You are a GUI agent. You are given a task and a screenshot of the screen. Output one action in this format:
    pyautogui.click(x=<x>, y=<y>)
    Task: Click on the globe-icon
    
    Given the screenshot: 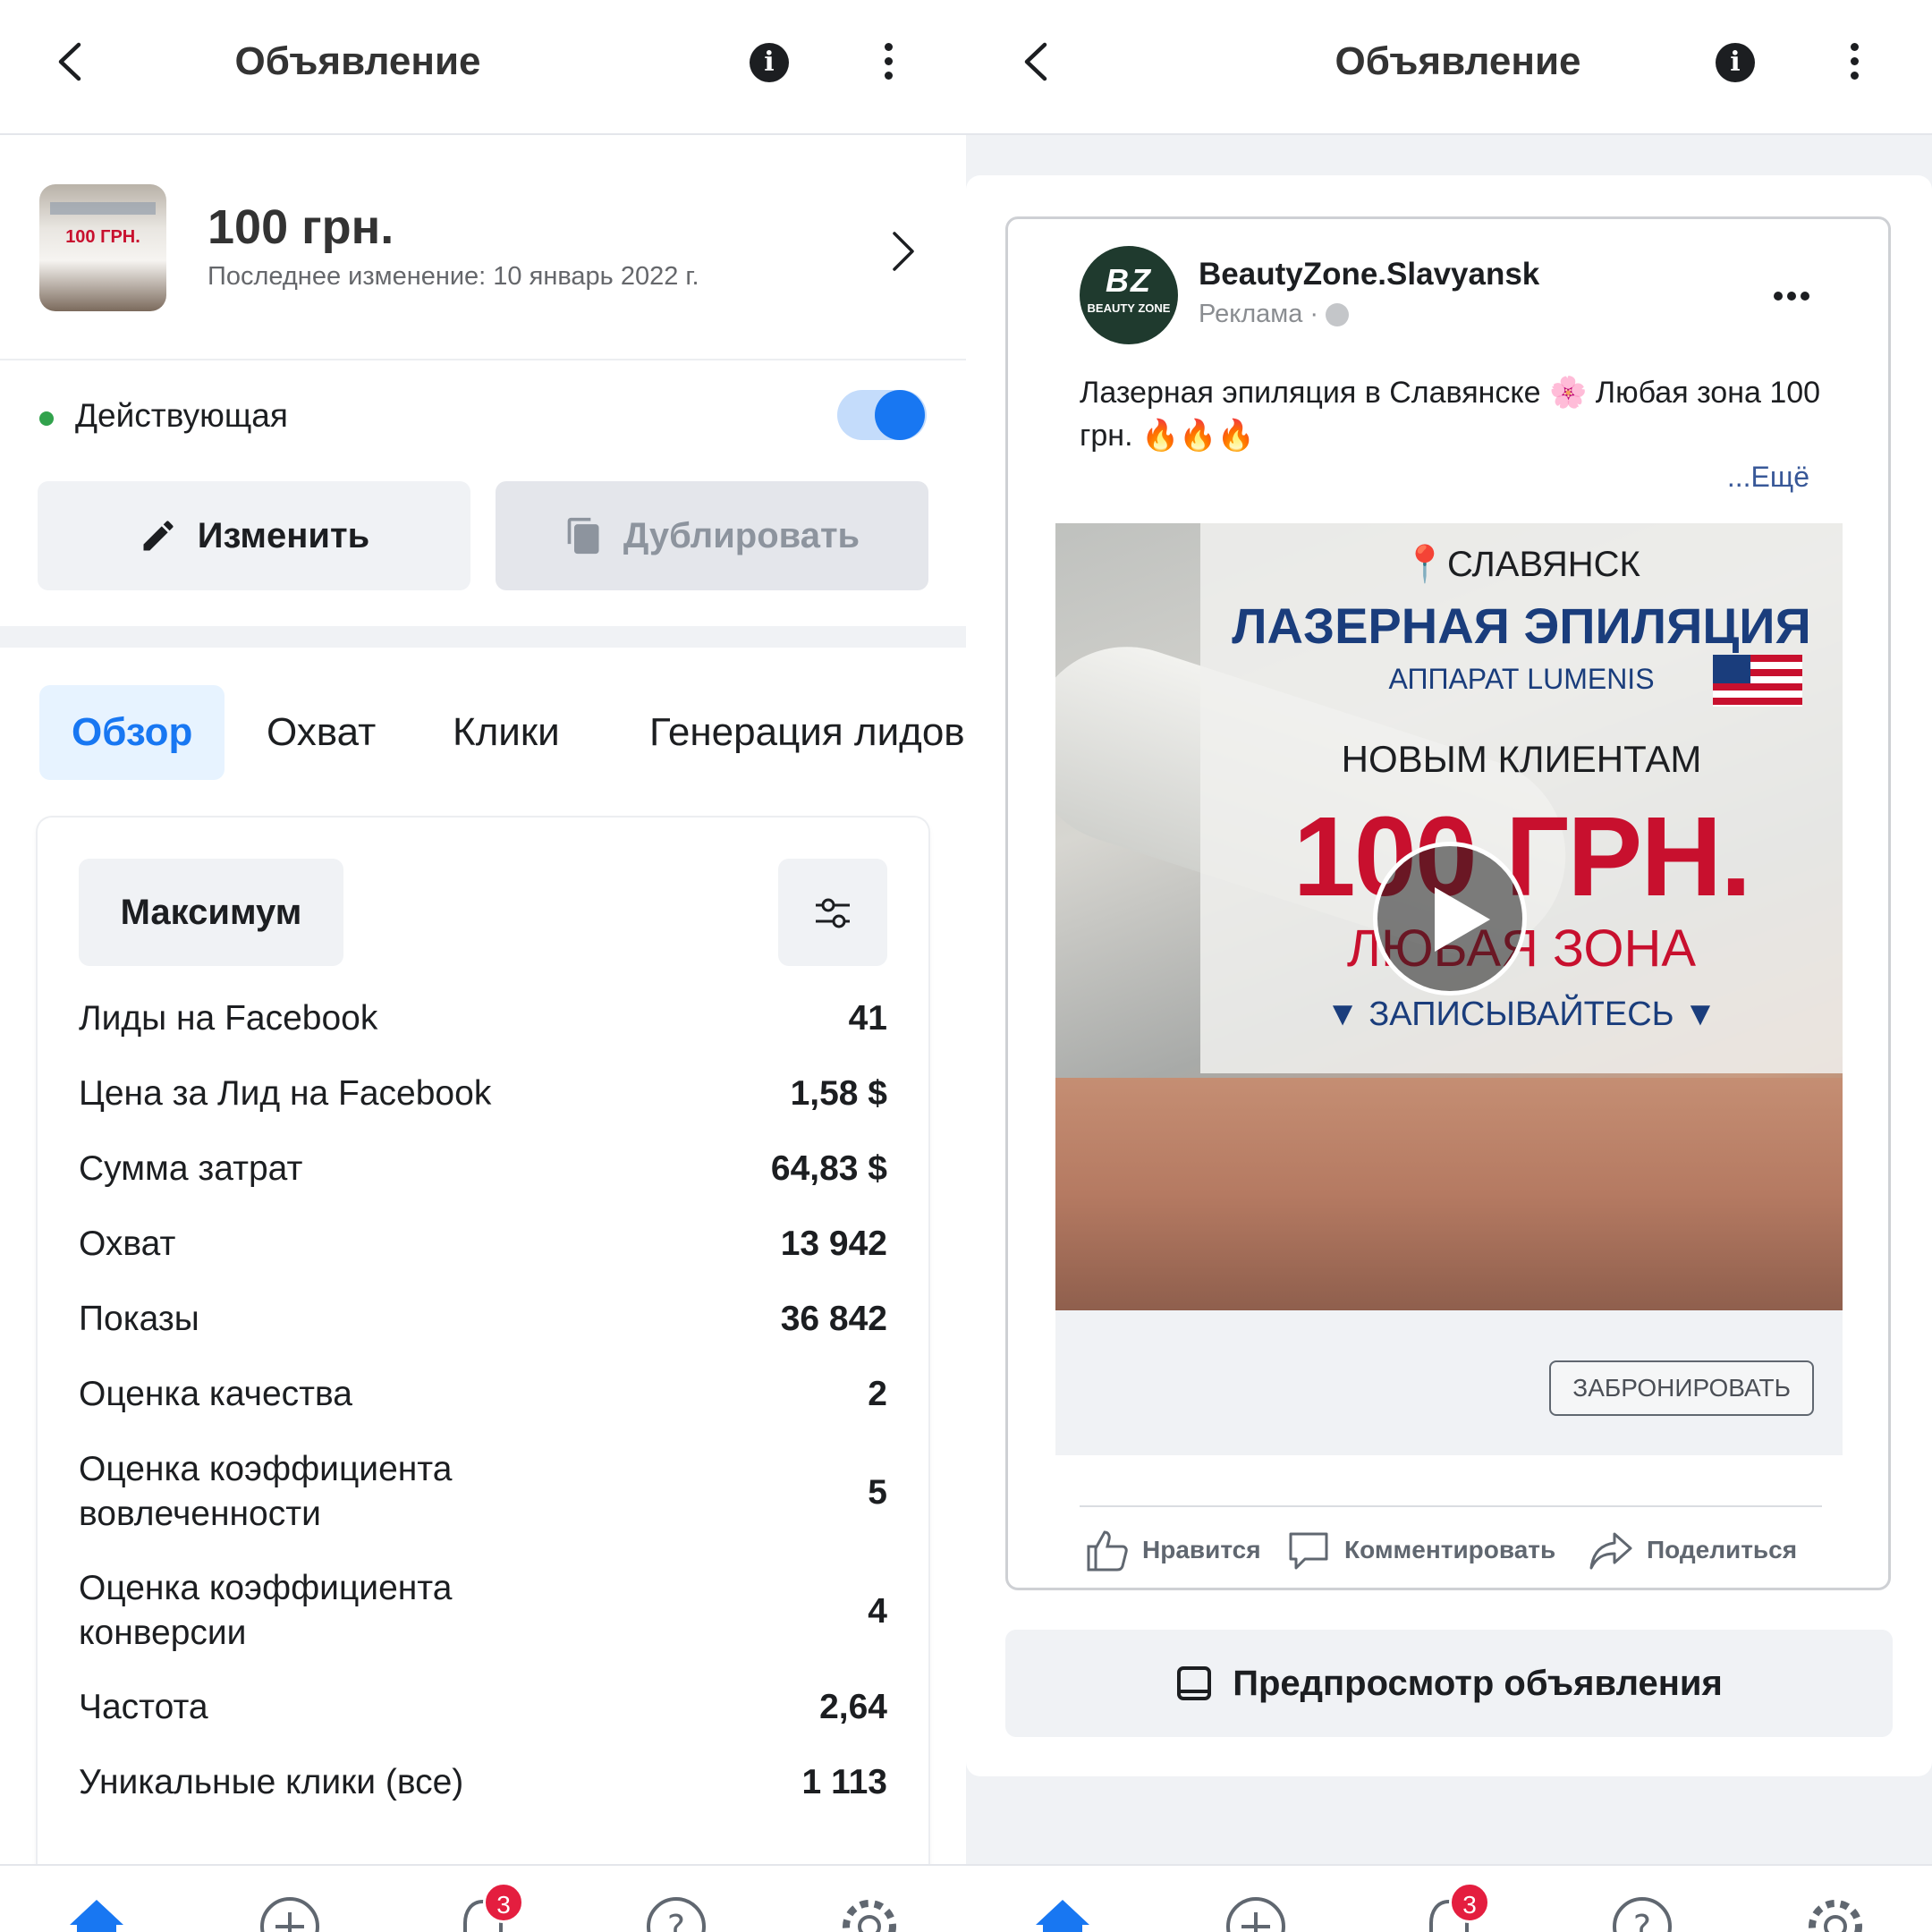 What is the action you would take?
    pyautogui.click(x=1338, y=315)
    